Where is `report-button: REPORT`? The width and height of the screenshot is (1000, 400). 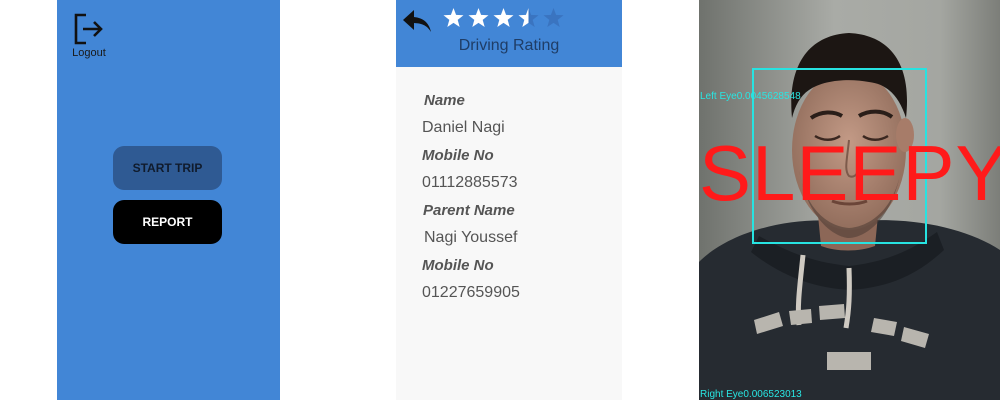 report-button: REPORT is located at coordinates (167, 222).